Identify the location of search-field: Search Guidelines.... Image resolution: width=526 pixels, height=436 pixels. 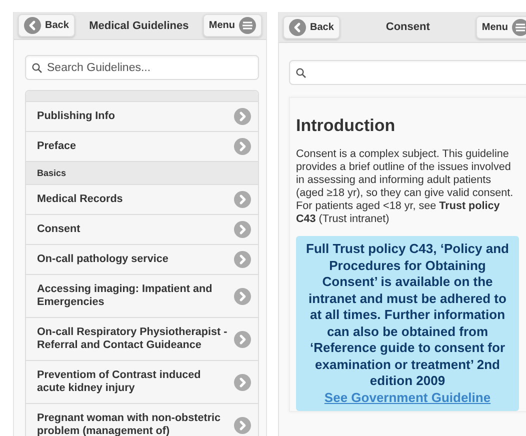
(142, 67).